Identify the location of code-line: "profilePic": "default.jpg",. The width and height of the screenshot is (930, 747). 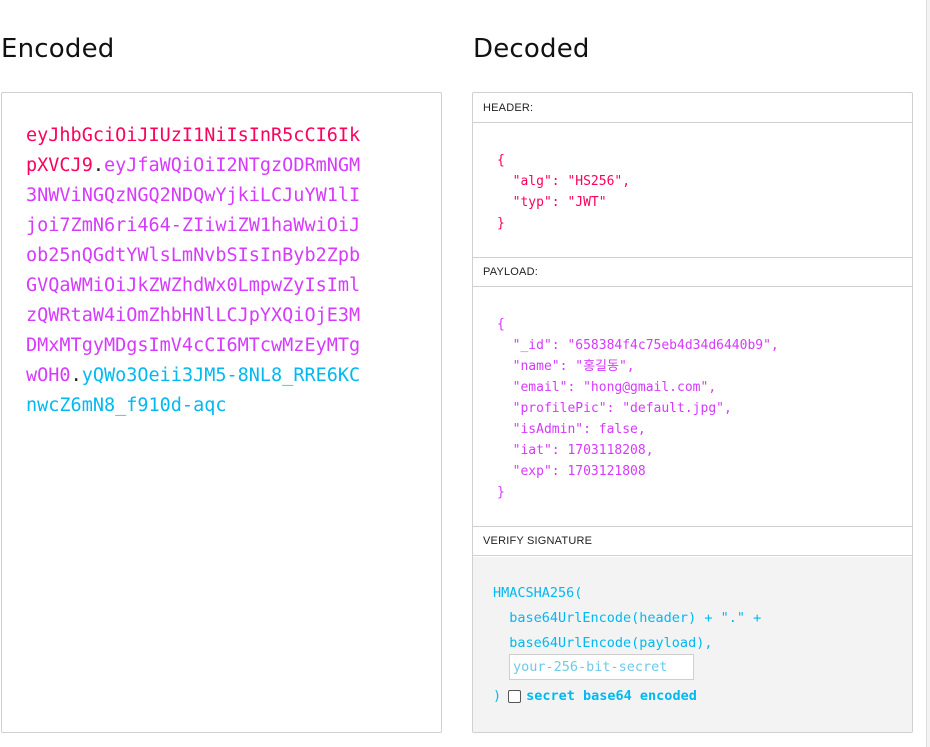
(614, 408).